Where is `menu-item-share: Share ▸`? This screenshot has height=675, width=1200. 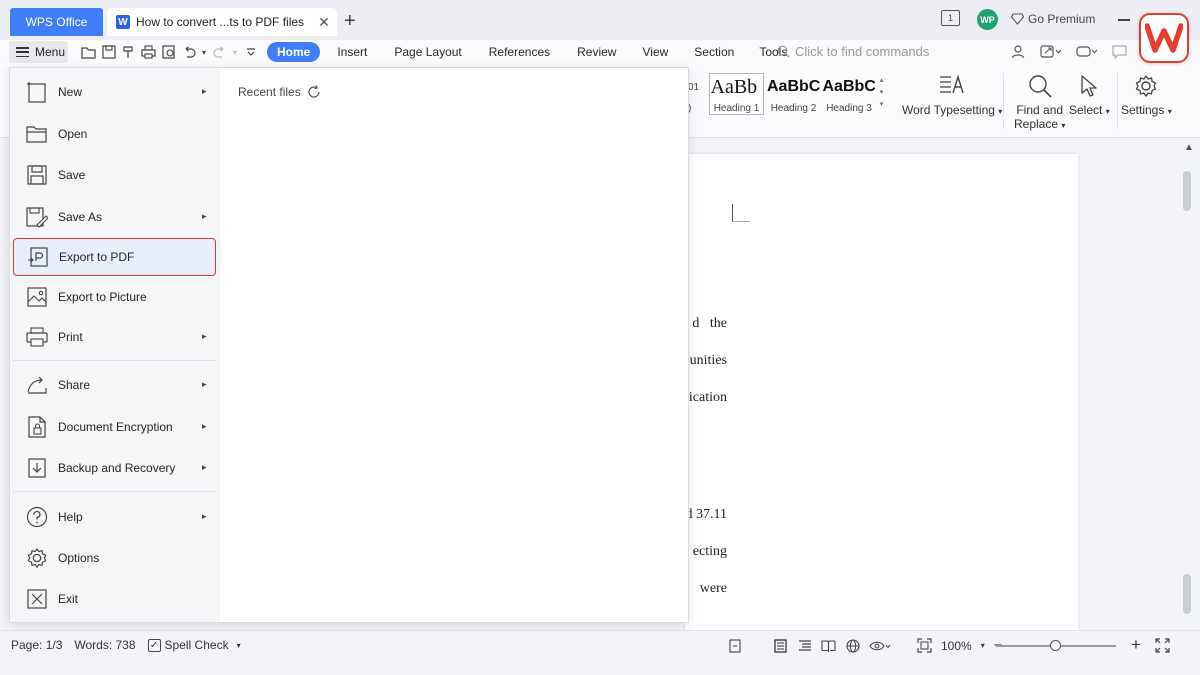 menu-item-share: Share ▸ is located at coordinates (114, 384).